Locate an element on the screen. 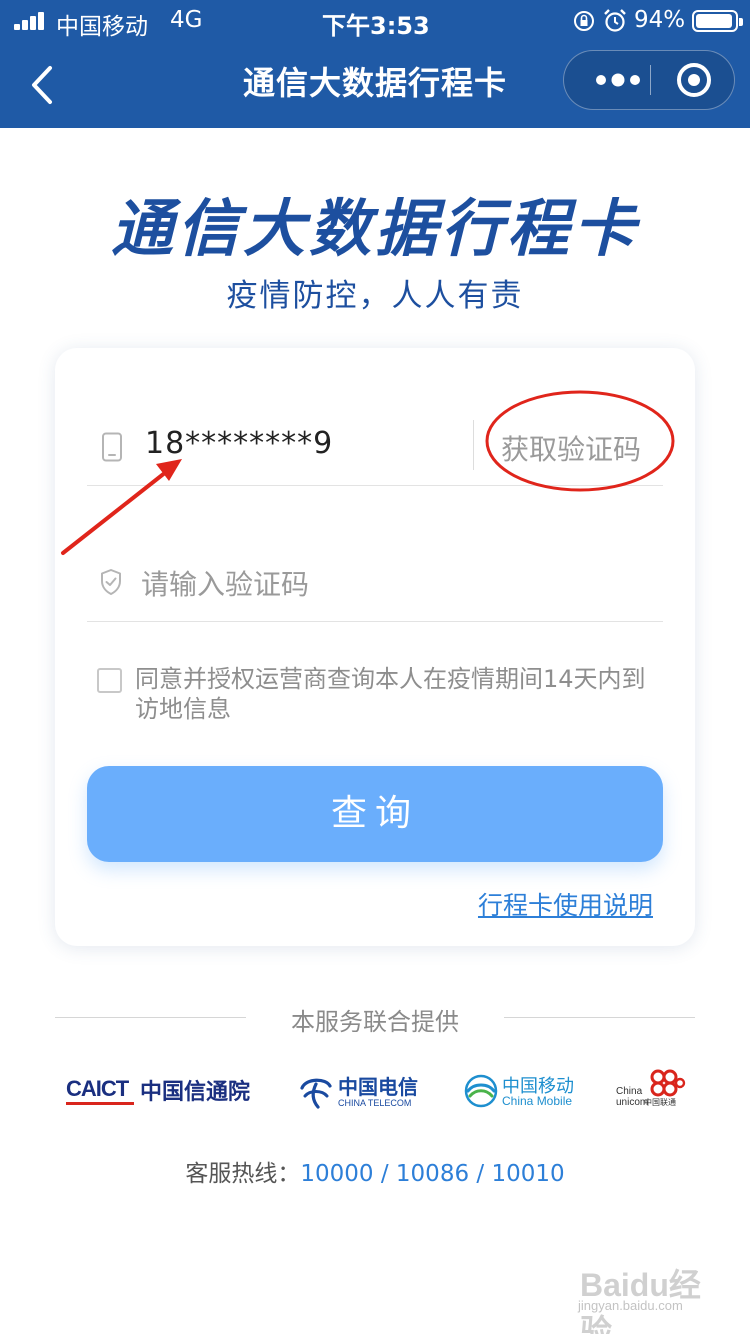 The image size is (750, 1334). get-code-button: 获取验证码 is located at coordinates (571, 448).